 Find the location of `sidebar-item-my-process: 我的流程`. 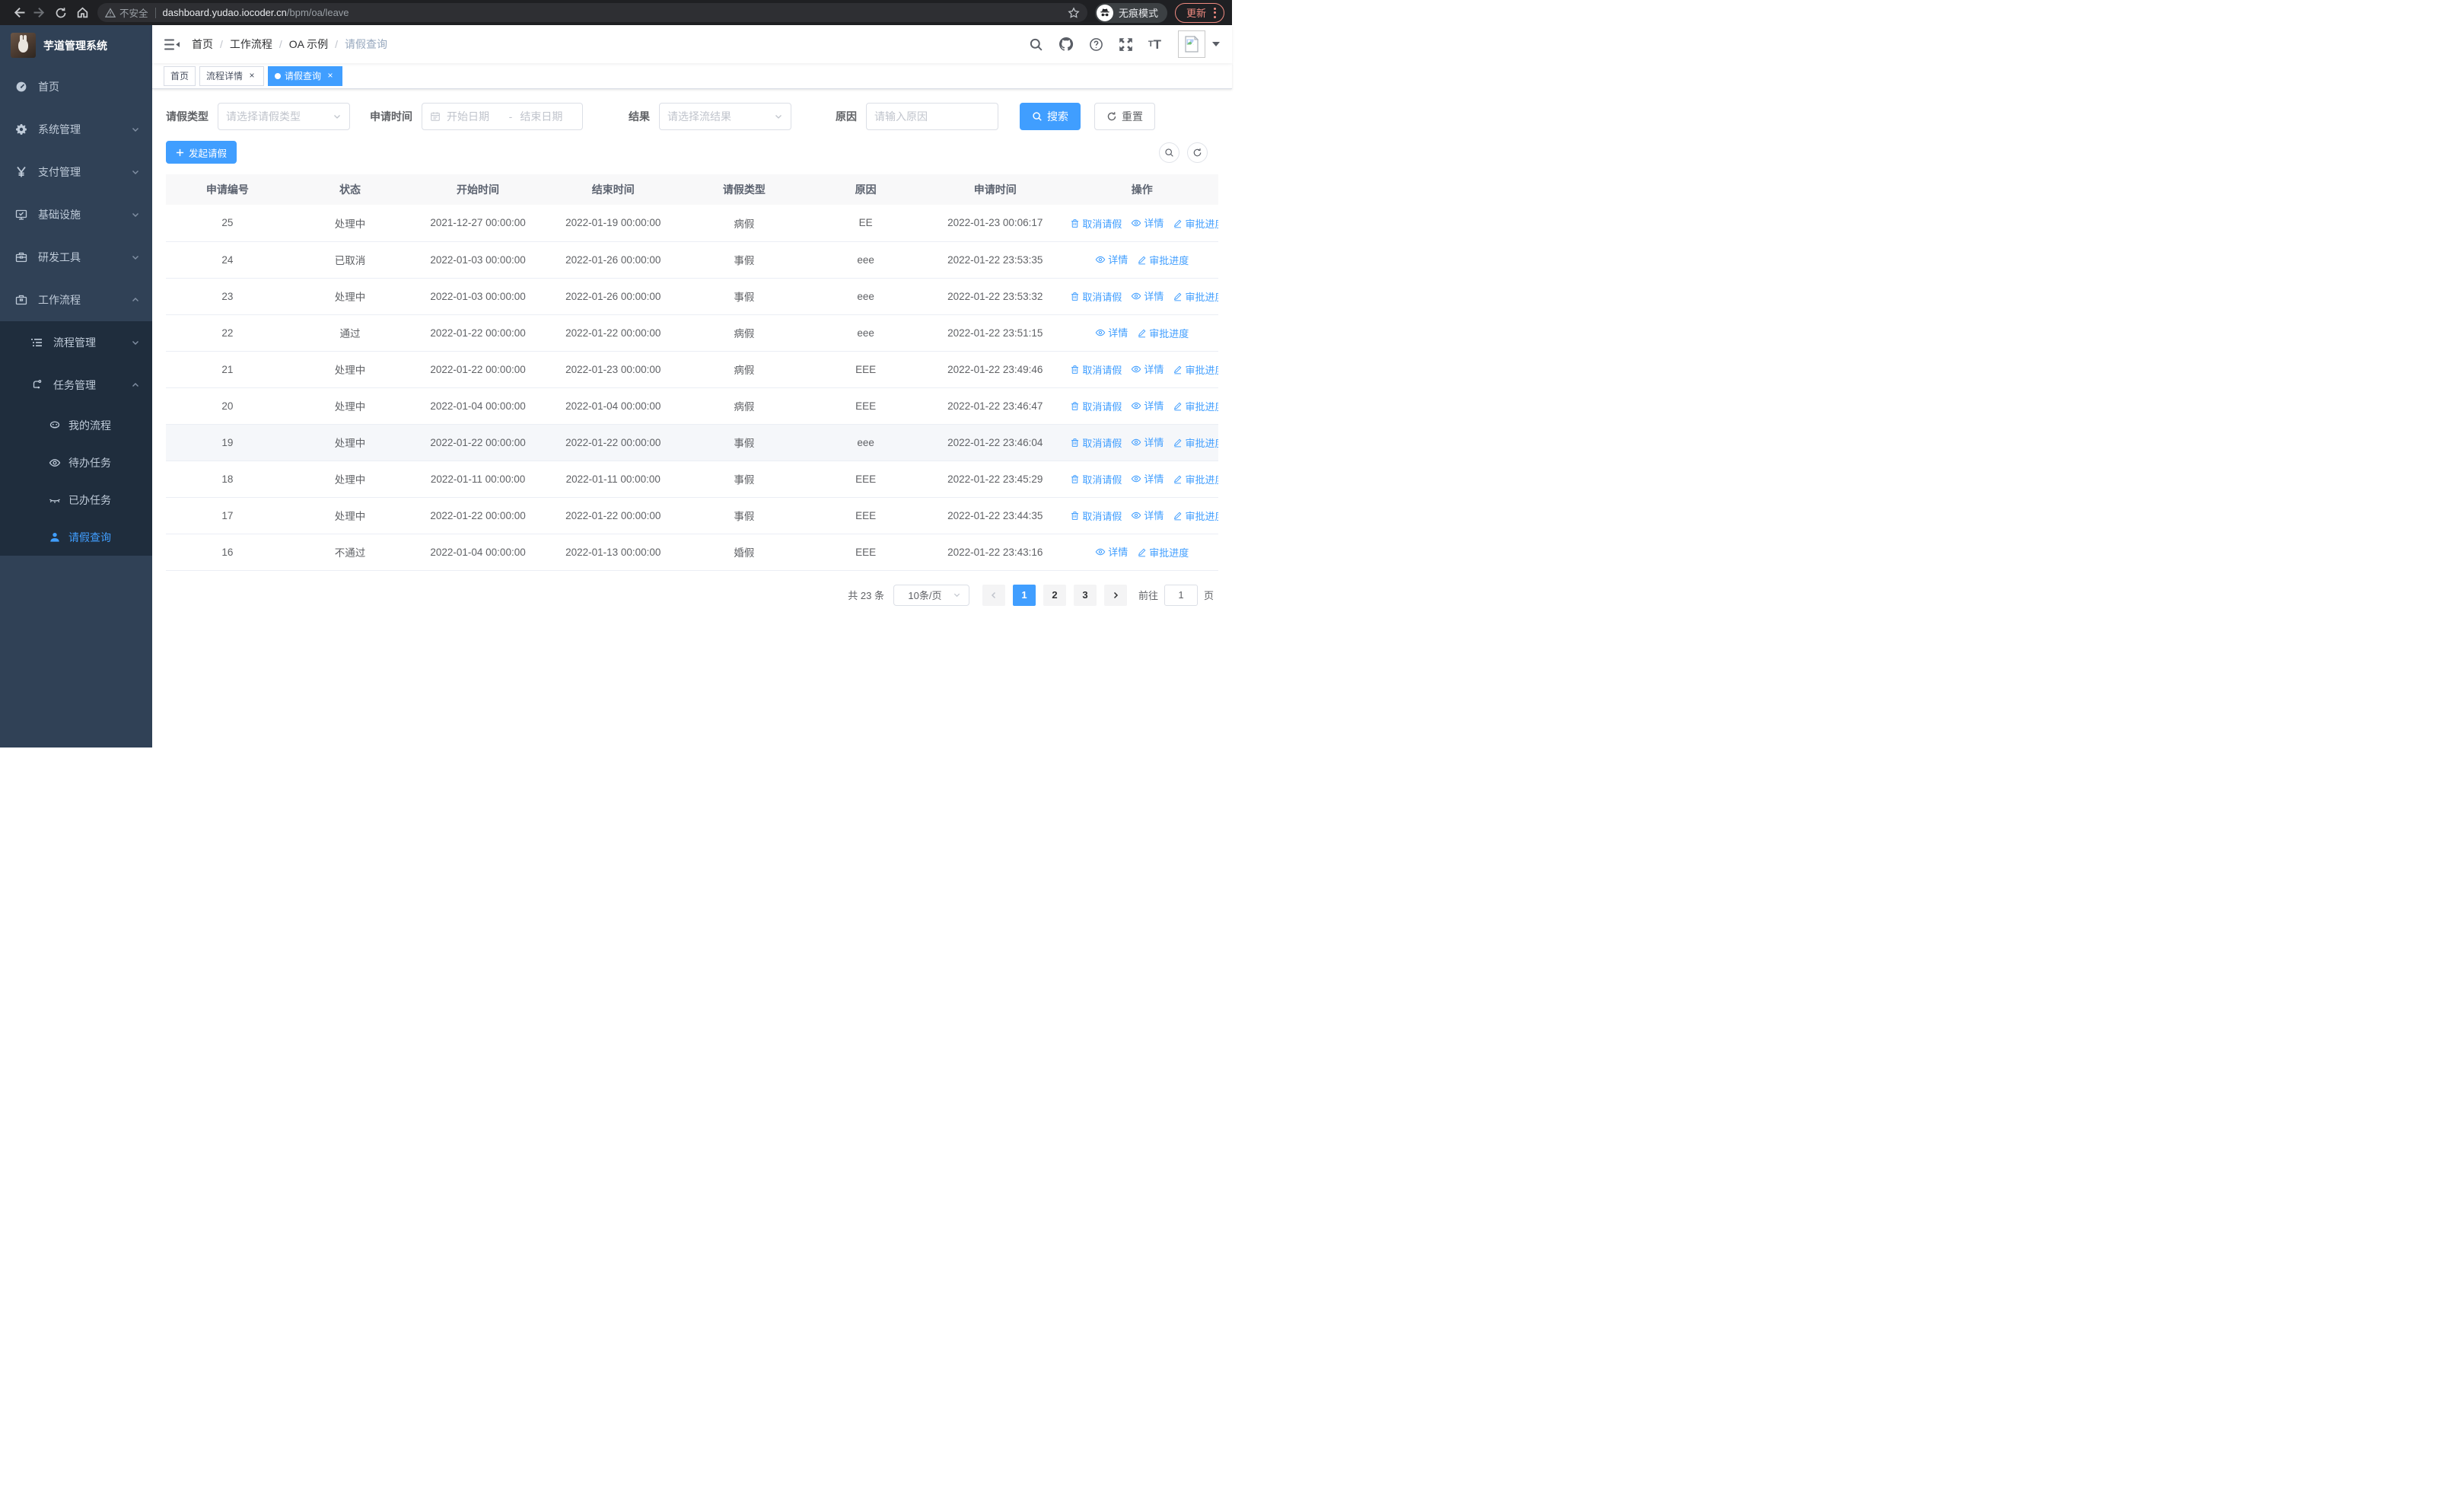

sidebar-item-my-process: 我的流程 is located at coordinates (76, 425).